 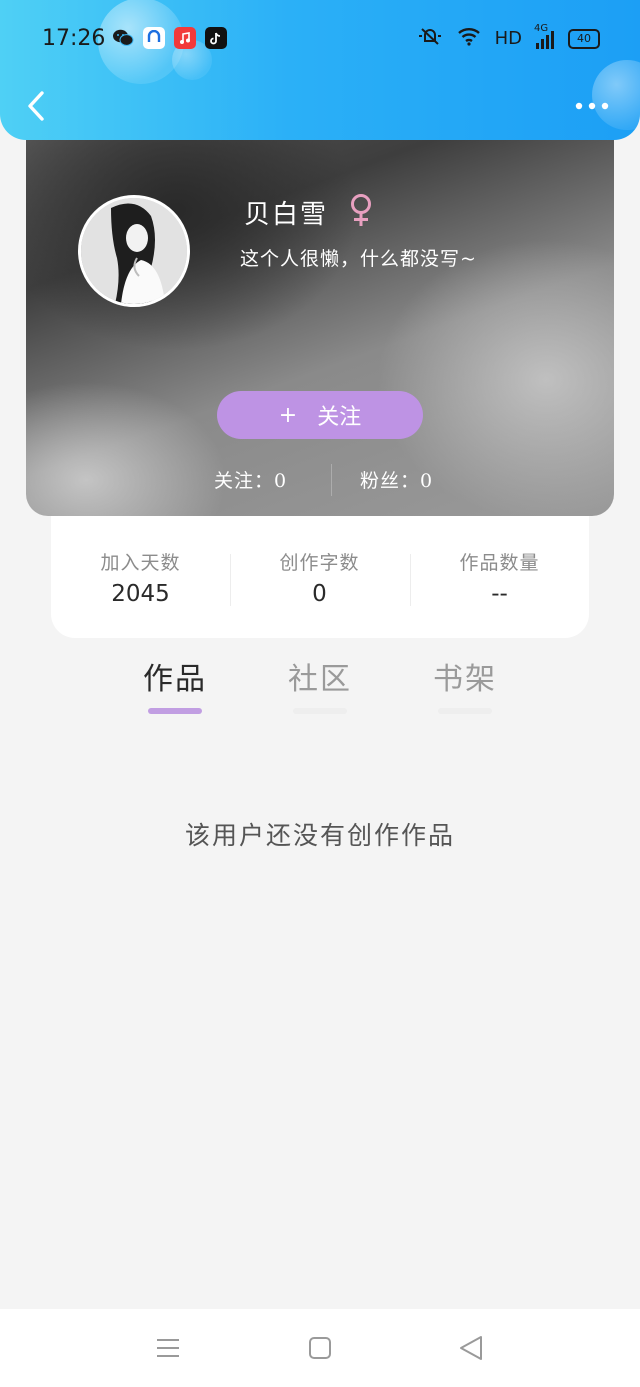 I want to click on back-nav-button, so click(x=471, y=1348).